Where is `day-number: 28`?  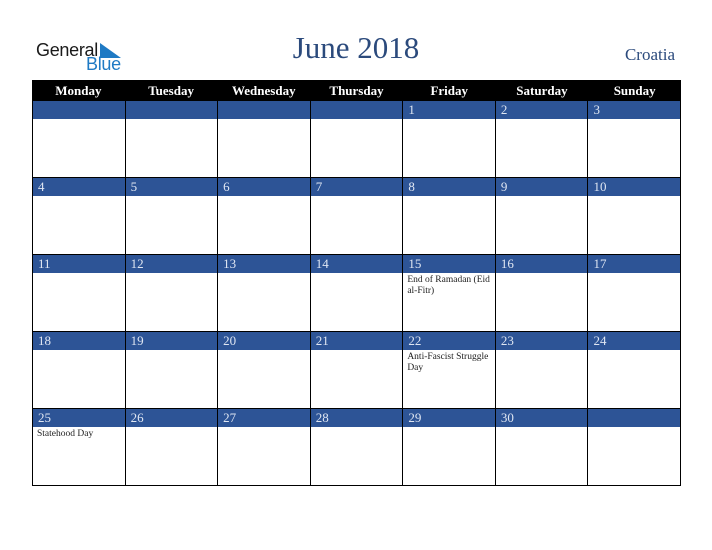
day-number: 28 is located at coordinates (356, 418).